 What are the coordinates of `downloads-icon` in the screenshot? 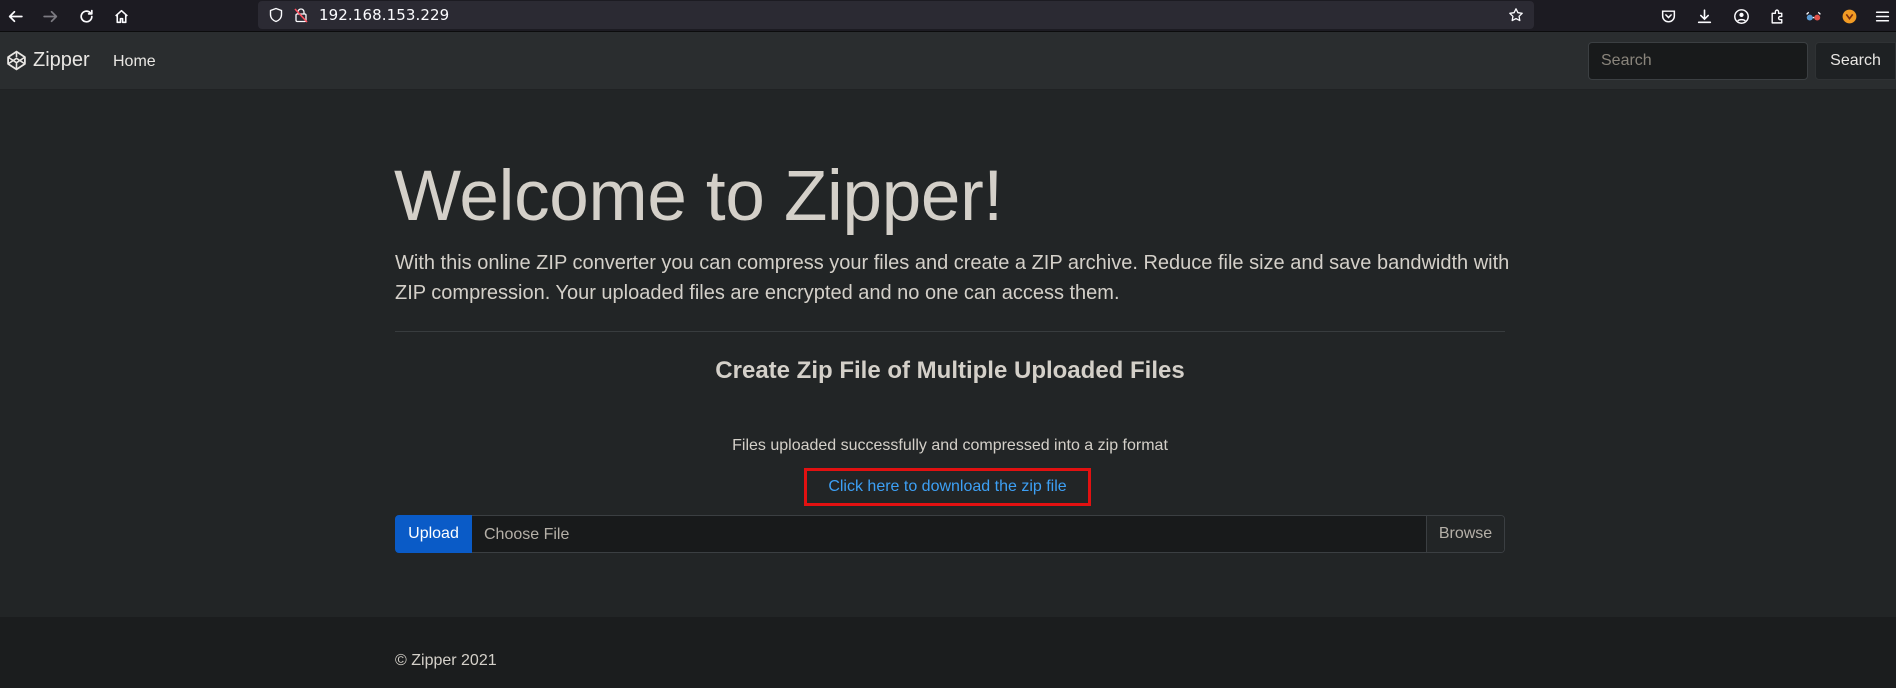 It's located at (1704, 16).